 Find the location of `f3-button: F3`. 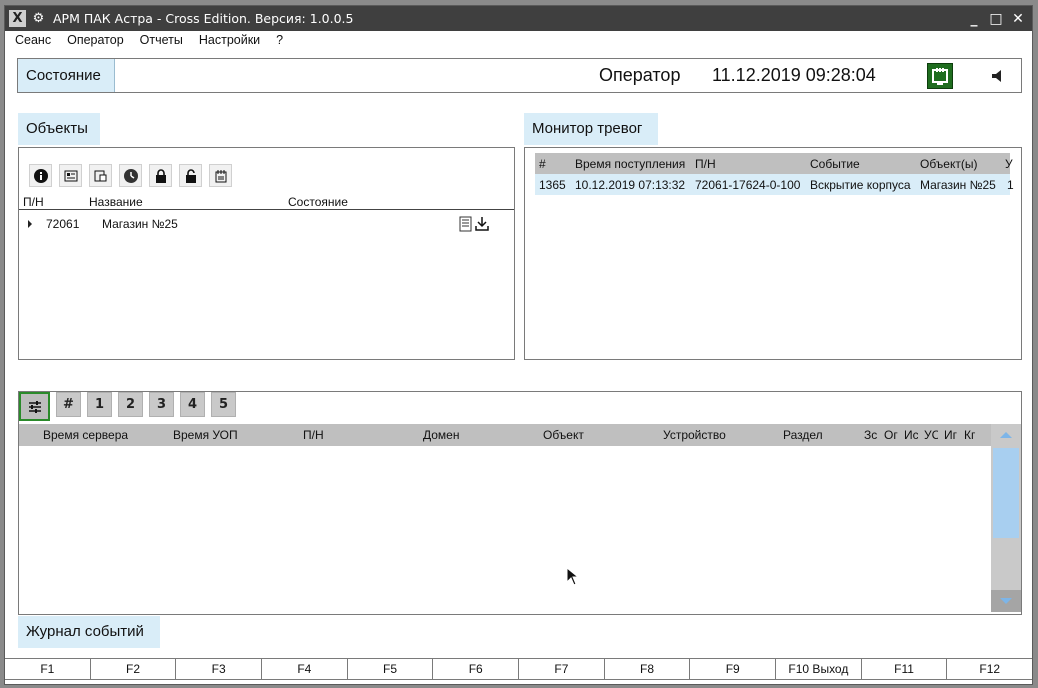

f3-button: F3 is located at coordinates (219, 669).